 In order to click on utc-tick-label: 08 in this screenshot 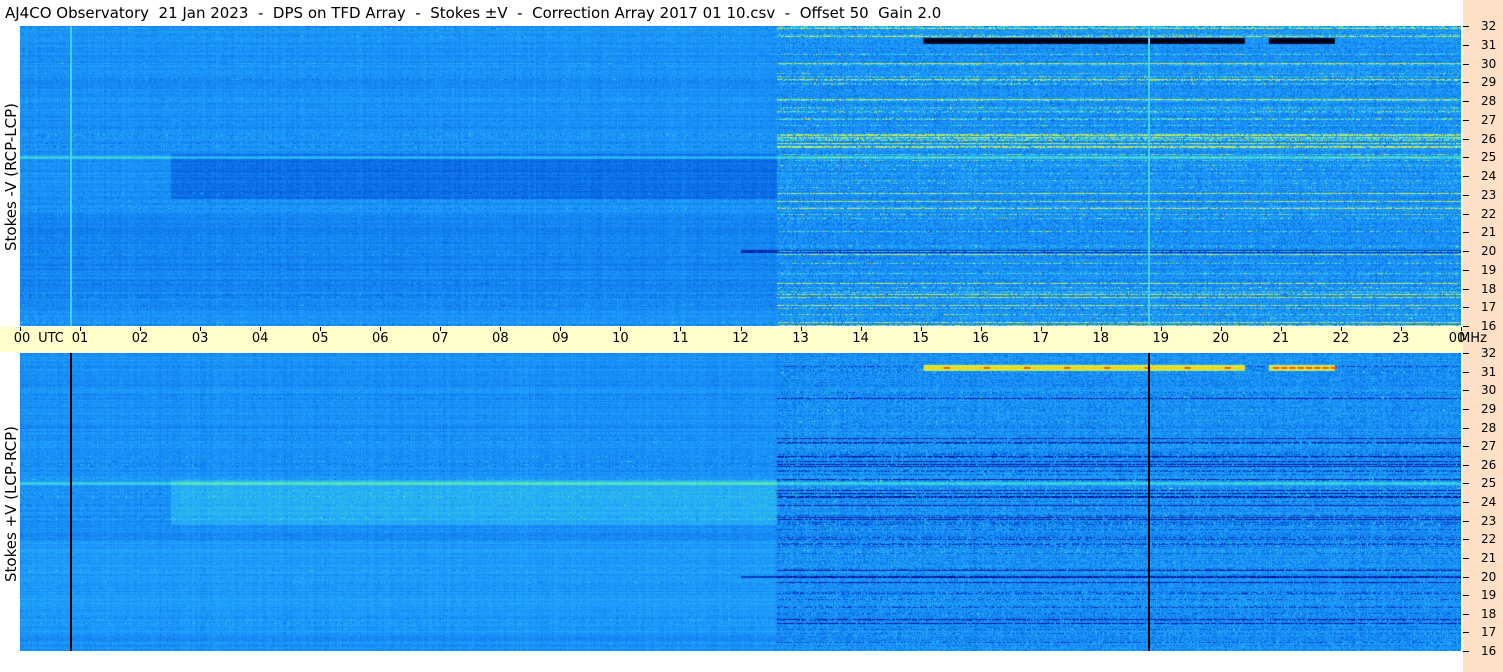, I will do `click(500, 338)`.